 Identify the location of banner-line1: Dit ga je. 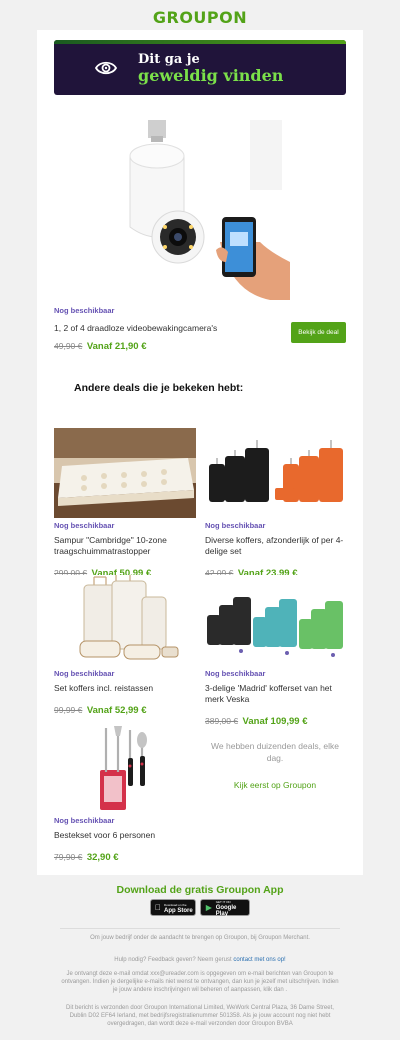
(169, 59).